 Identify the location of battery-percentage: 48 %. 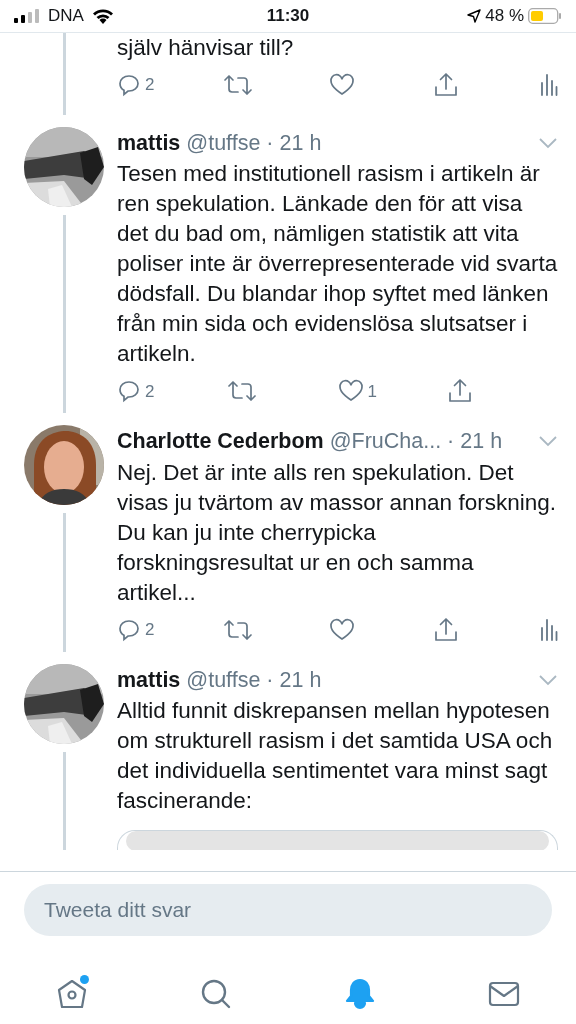
(504, 16).